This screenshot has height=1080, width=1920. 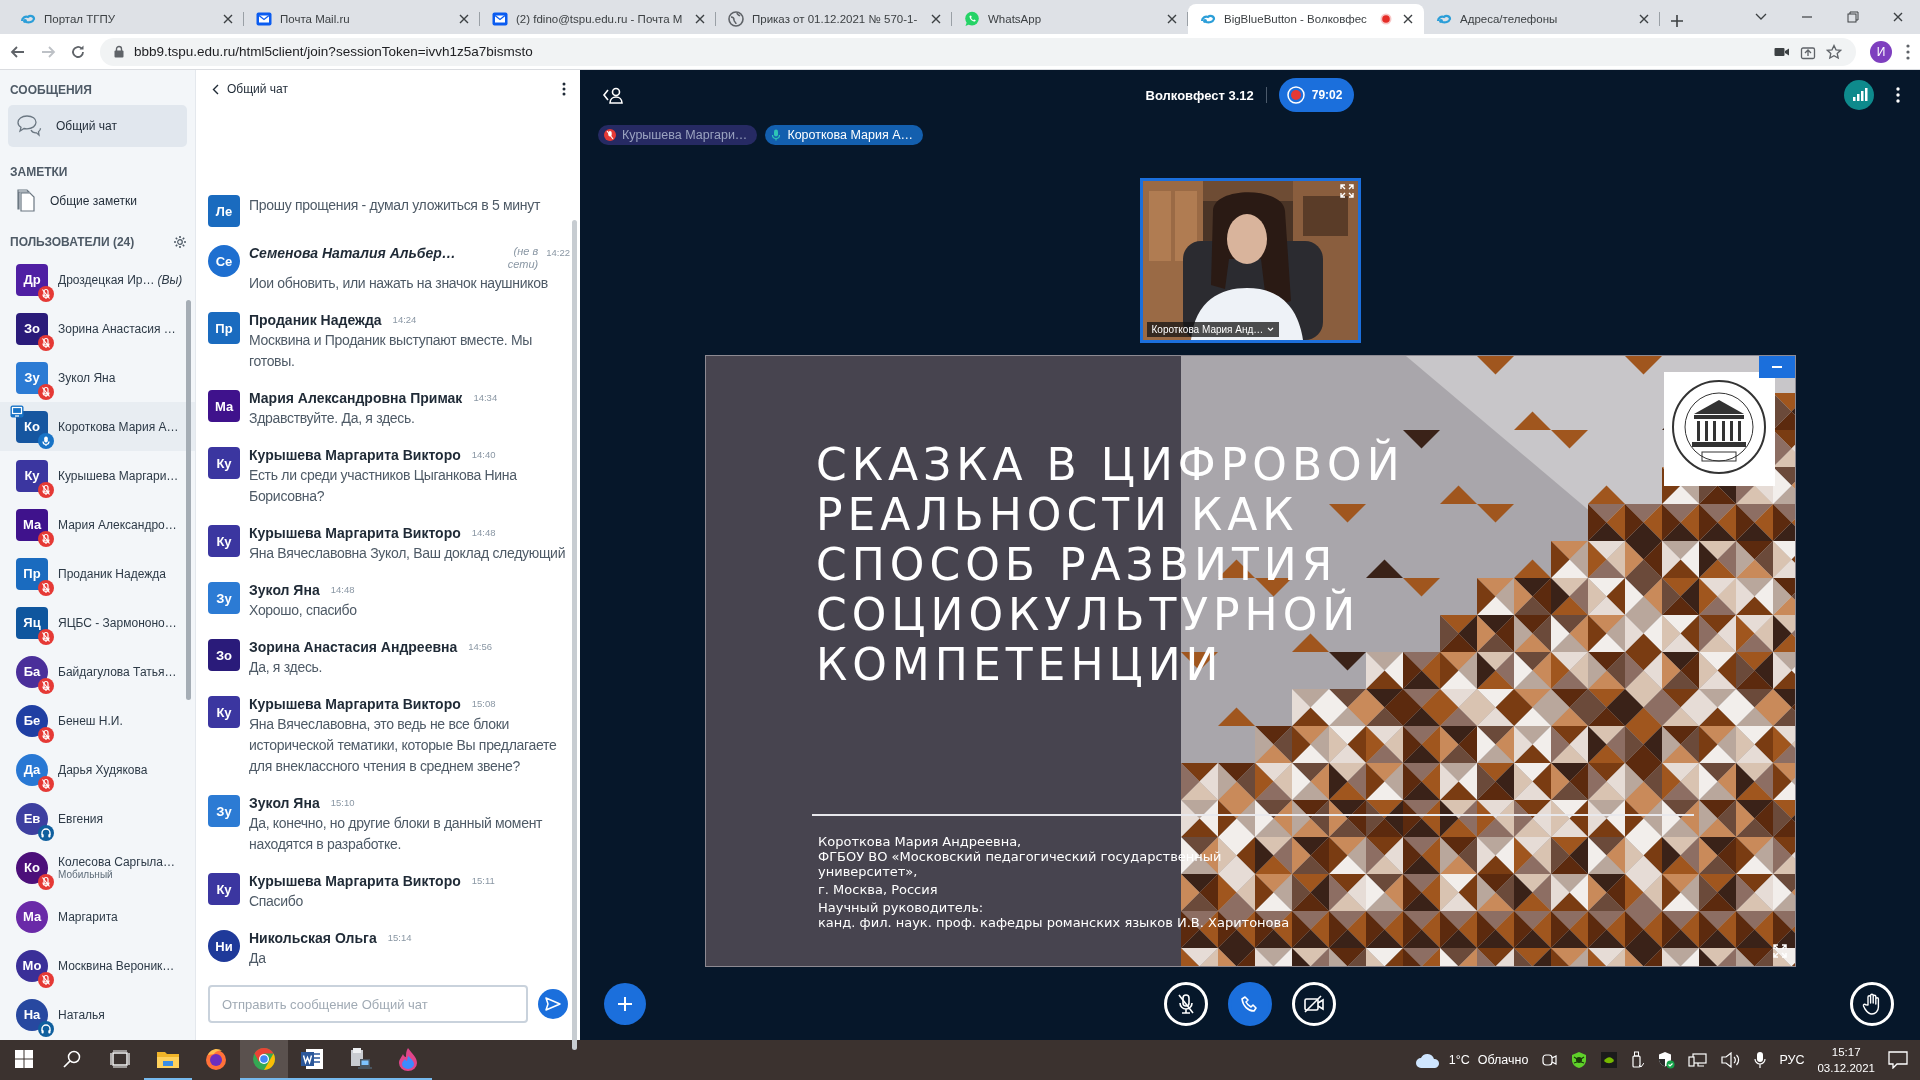 I want to click on network-icon, so click(x=1698, y=1060).